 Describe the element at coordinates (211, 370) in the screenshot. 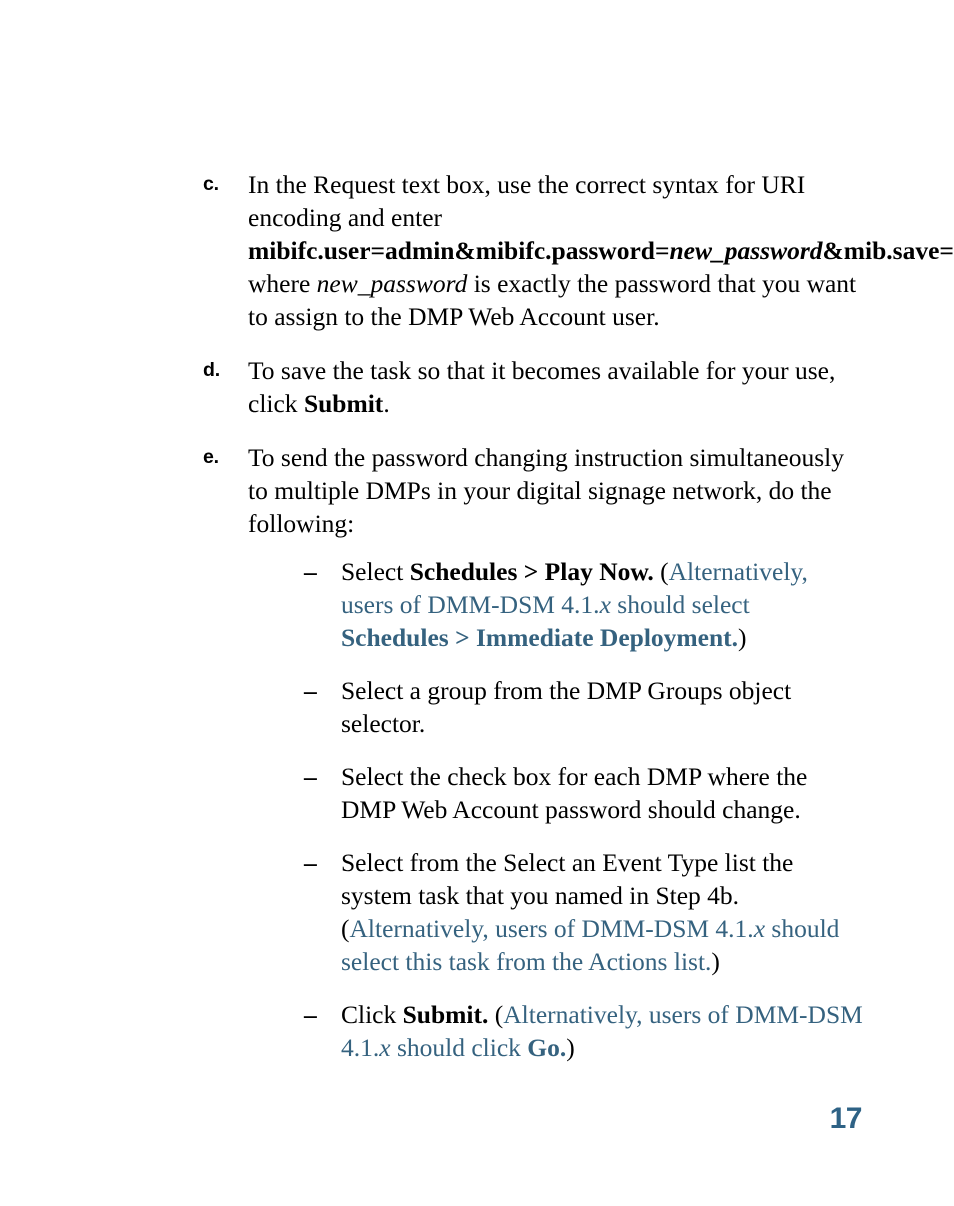

I see `list-marker-d: d.` at that location.